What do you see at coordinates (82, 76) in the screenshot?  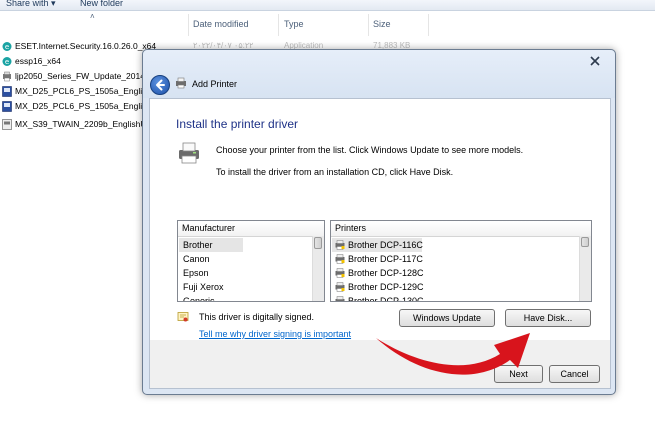 I see `file-name: ljp2050_Series_FW_Update_20141` at bounding box center [82, 76].